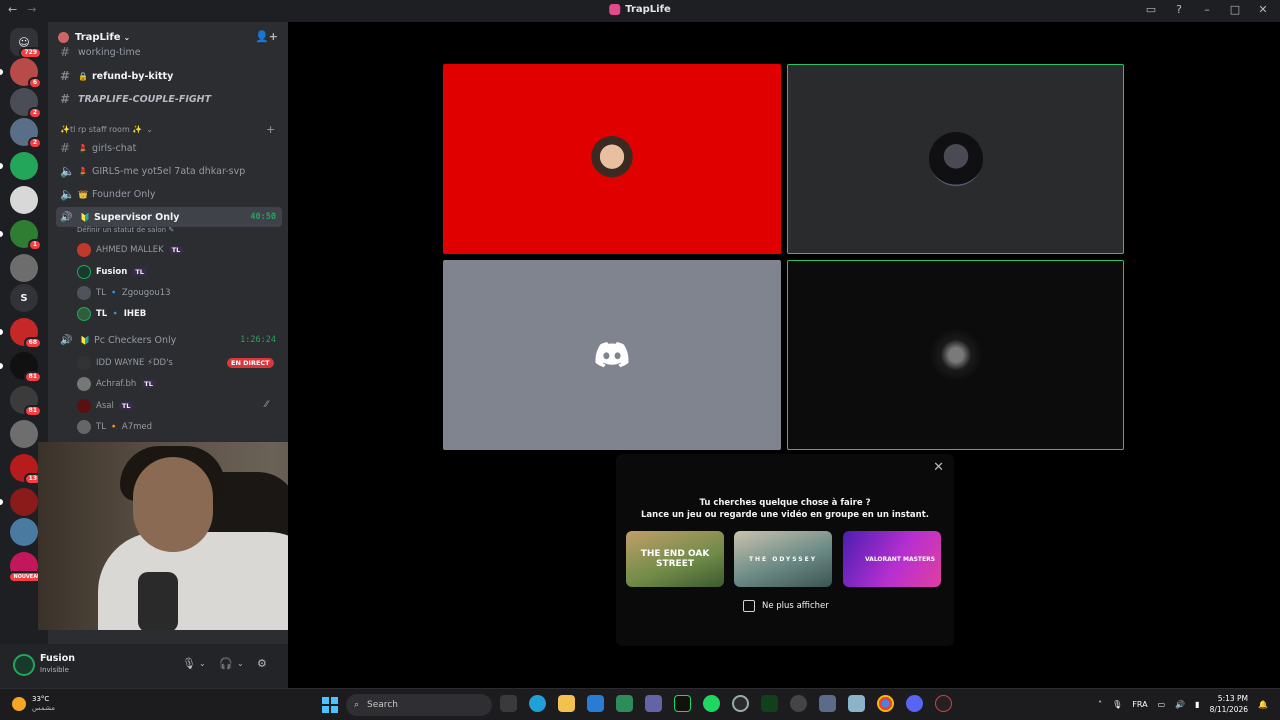  Describe the element at coordinates (125, 363) in the screenshot. I see `voice-member: IDD WAYNE ⚡DD's` at that location.